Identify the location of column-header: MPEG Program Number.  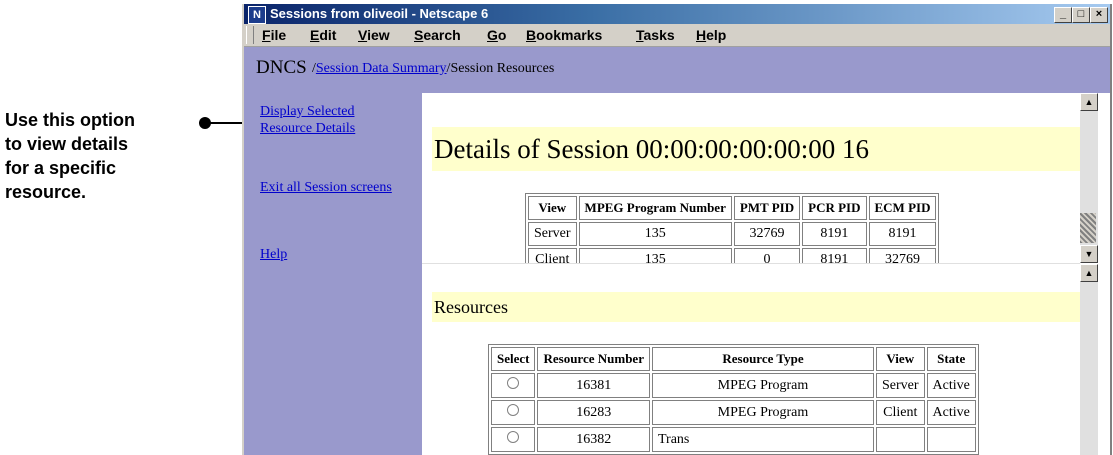
(655, 208).